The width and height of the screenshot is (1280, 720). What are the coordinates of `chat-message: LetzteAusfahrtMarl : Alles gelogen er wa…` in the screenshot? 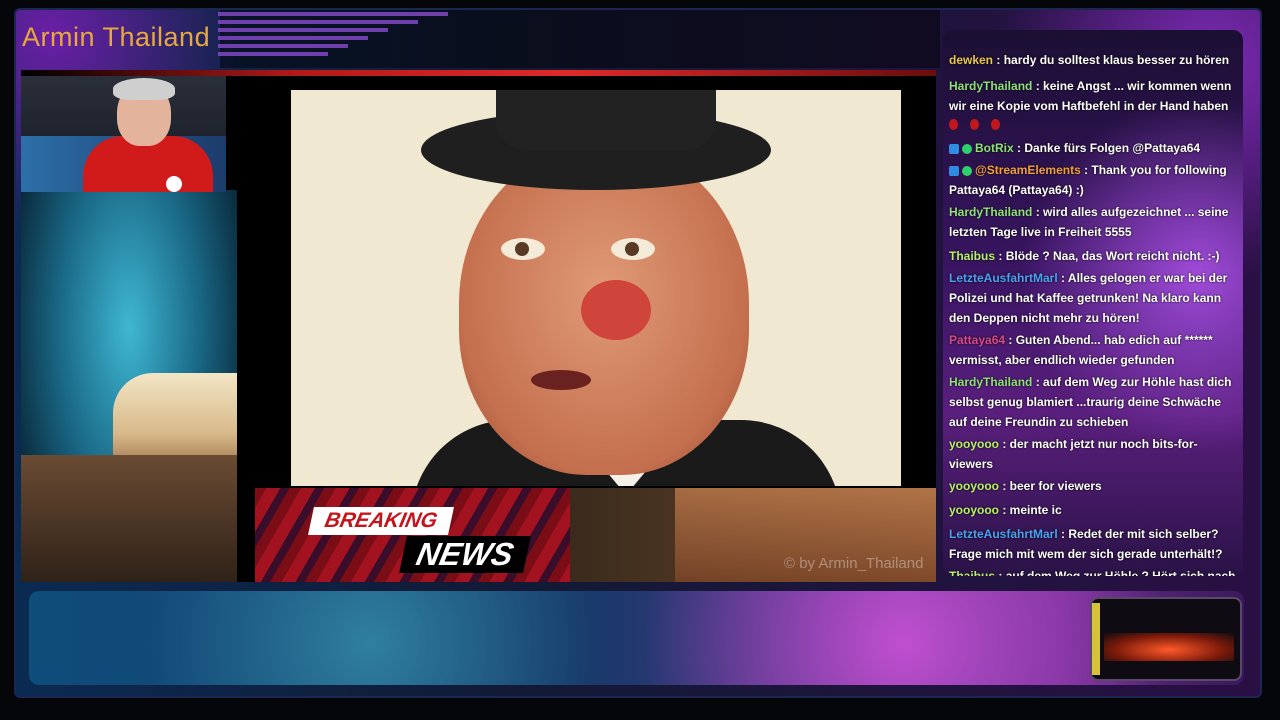 It's located at (1088, 298).